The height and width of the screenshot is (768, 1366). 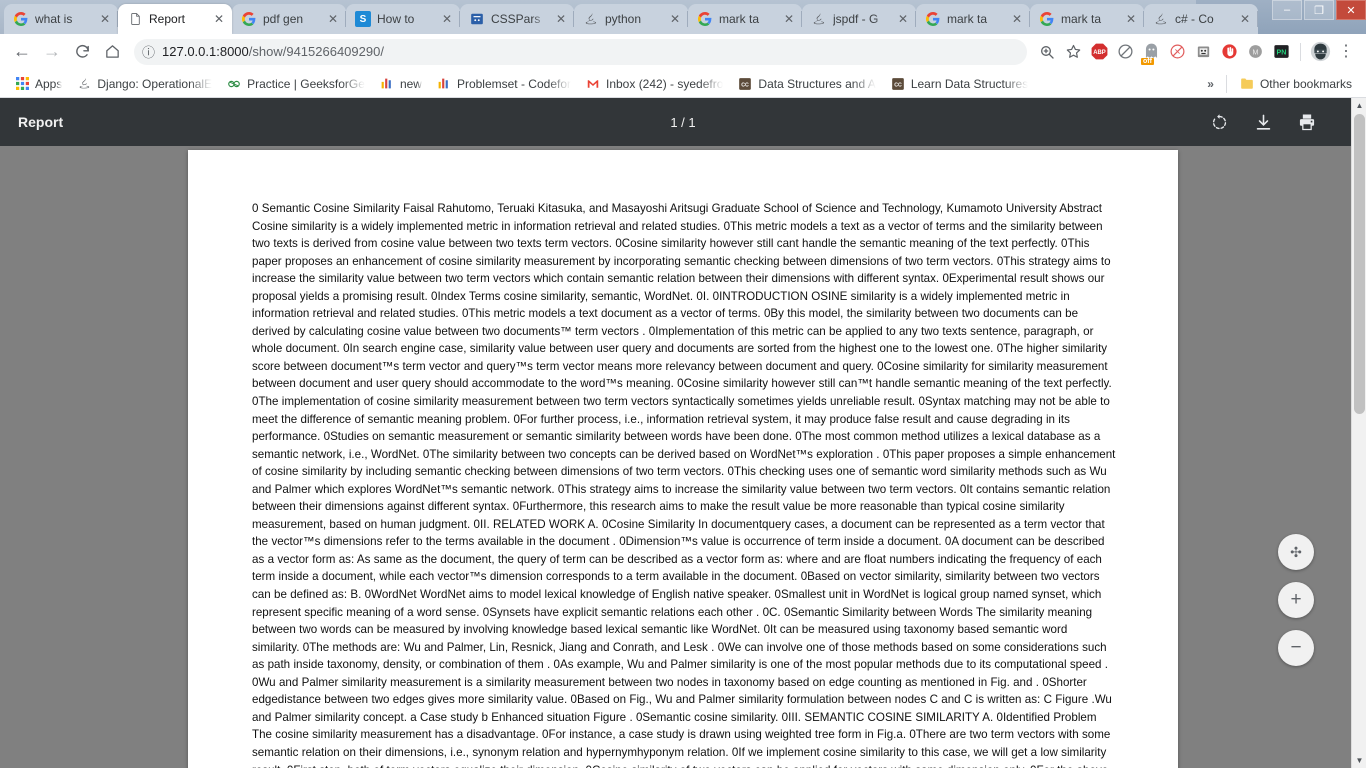 I want to click on reload-button, so click(x=82, y=52).